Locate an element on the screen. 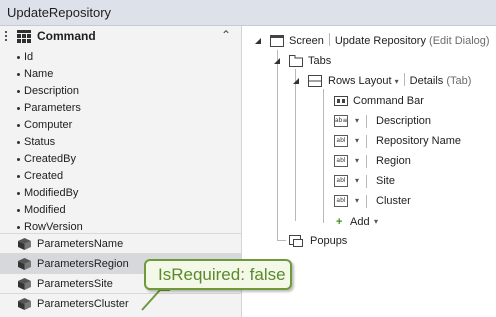 The image size is (496, 317). property-label: Description is located at coordinates (52, 91).